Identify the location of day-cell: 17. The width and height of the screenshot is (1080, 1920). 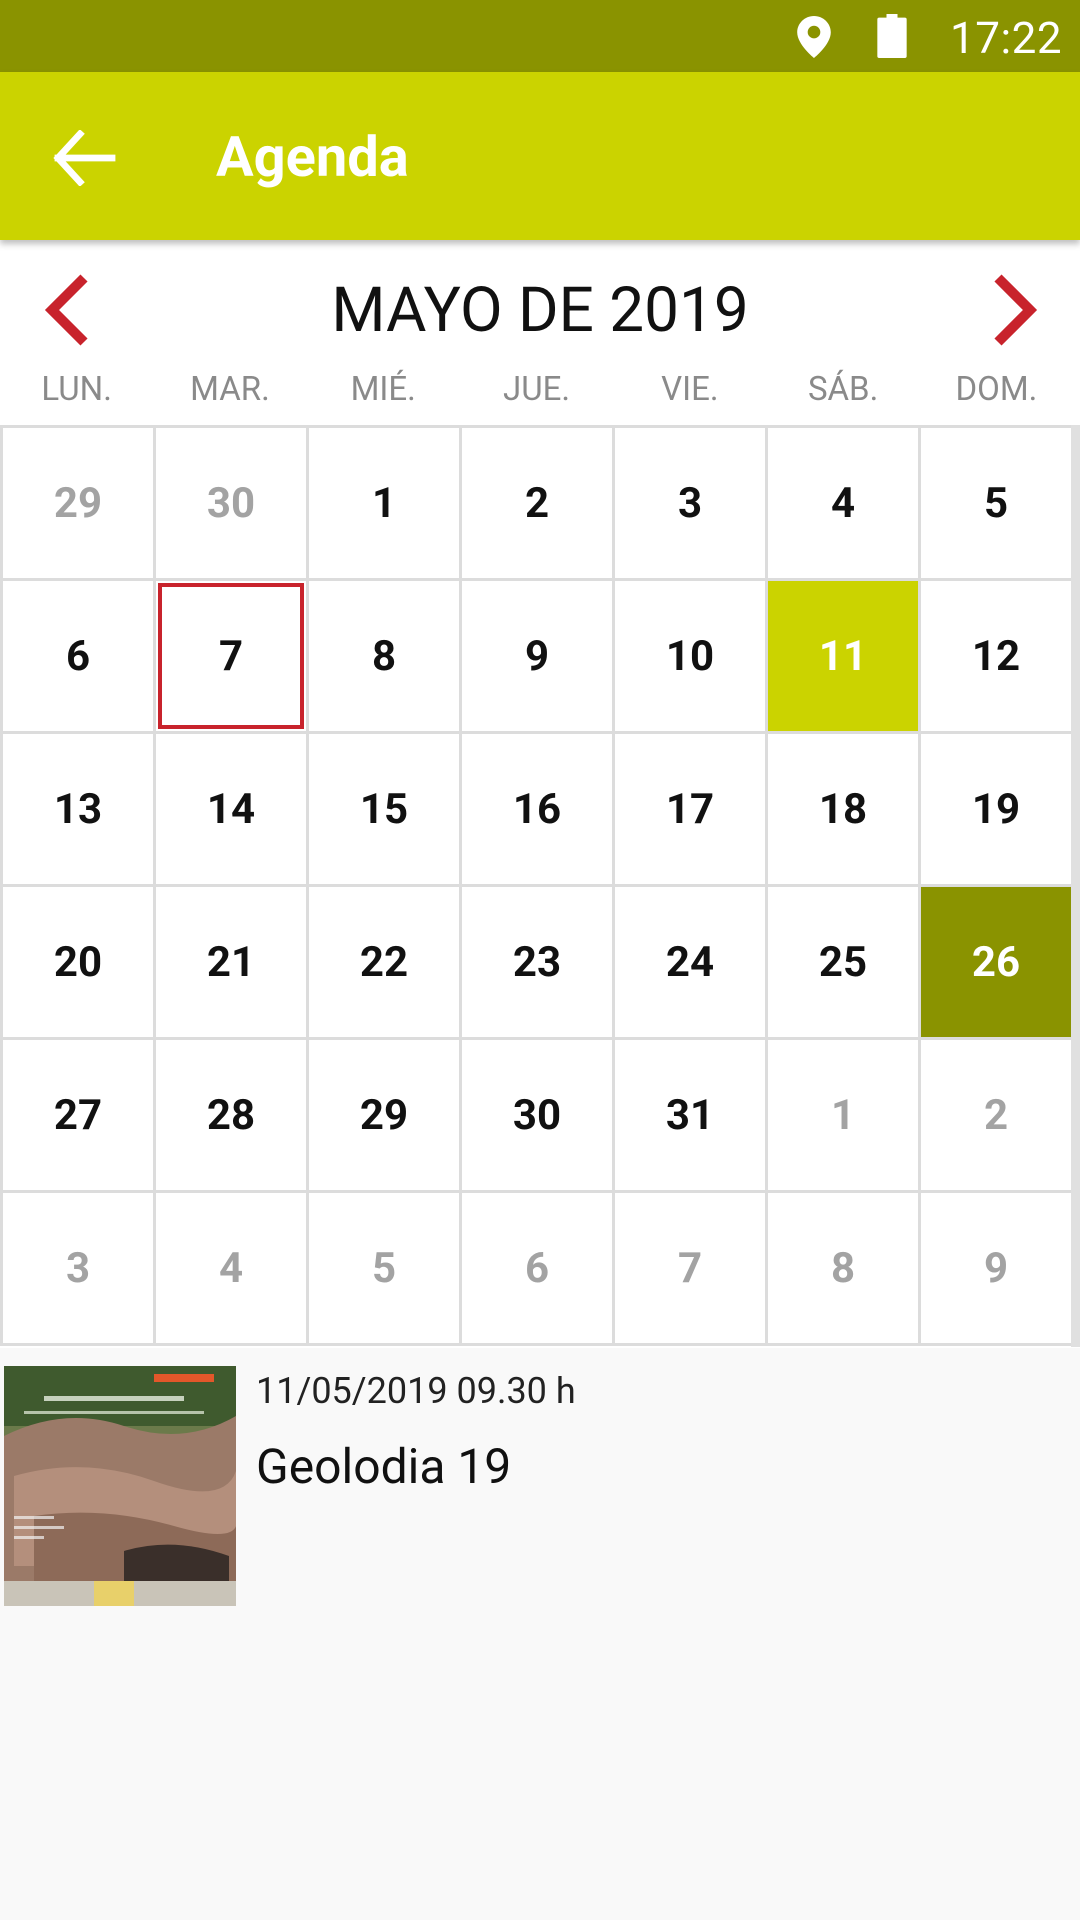
(691, 810).